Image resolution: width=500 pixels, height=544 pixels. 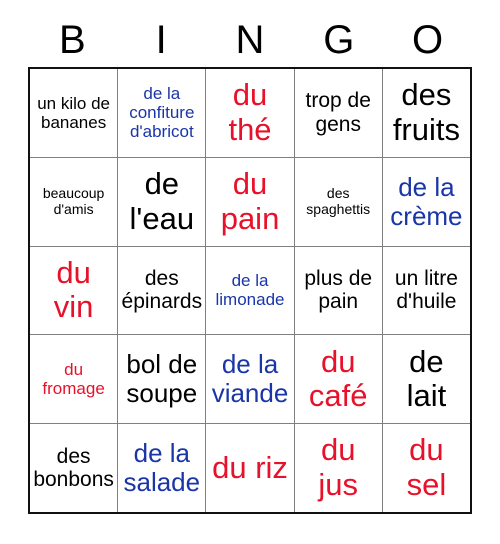 I want to click on bingo-cell: du jus, so click(x=339, y=468).